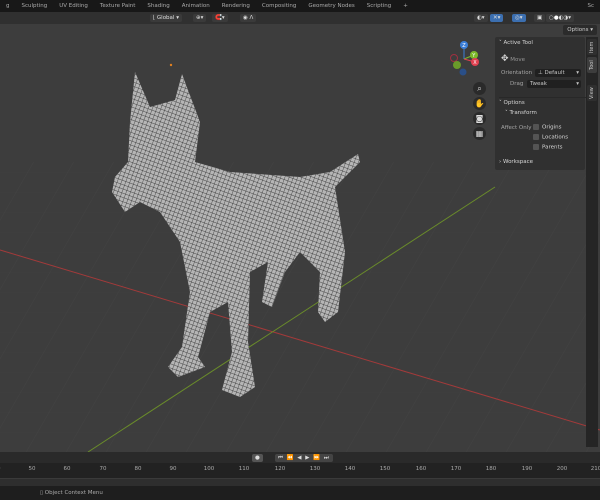 The image size is (600, 500). I want to click on shading-modes: ○●◐◑▾, so click(560, 18).